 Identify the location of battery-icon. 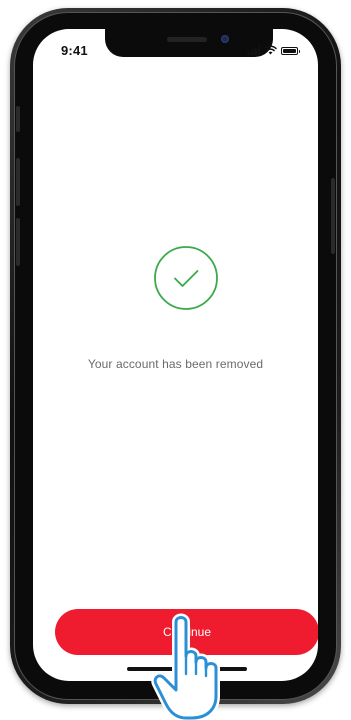
(290, 51).